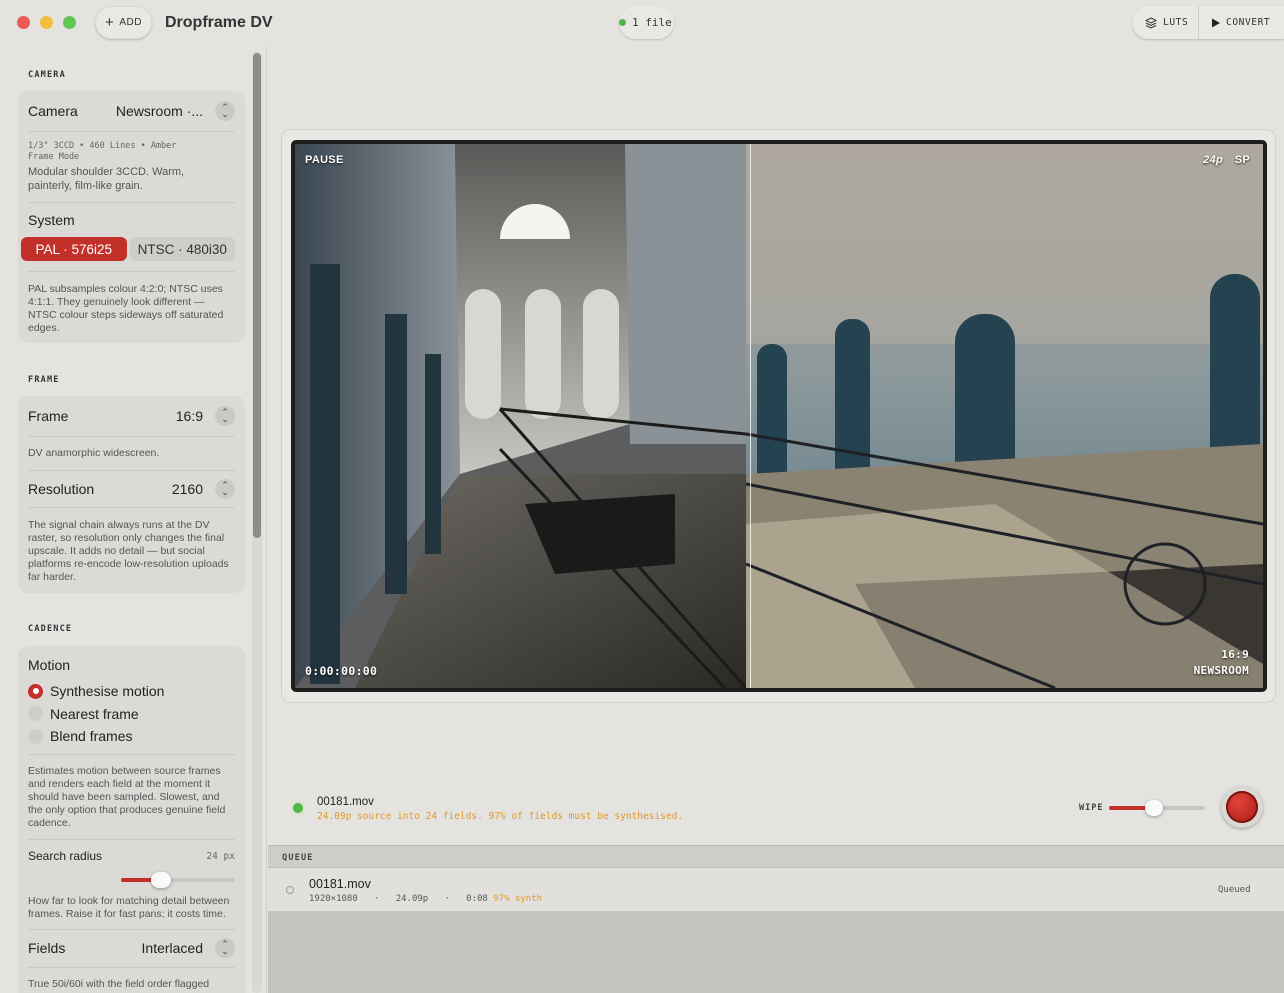  I want to click on camera-select: Camera Newsroom ·... ⌃ ⌄, so click(131, 111).